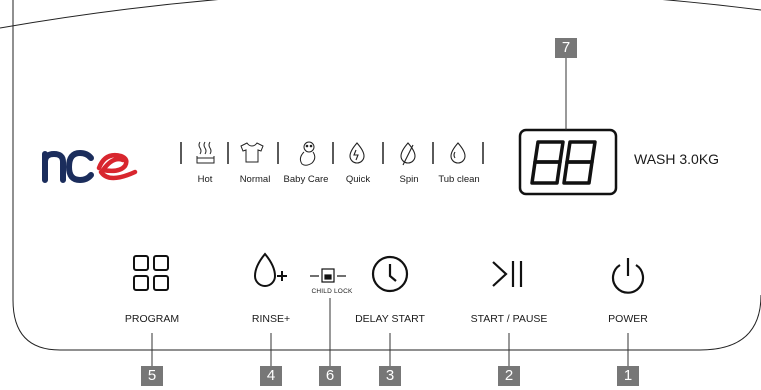 This screenshot has height=390, width=761. What do you see at coordinates (459, 179) in the screenshot?
I see `program-label-tub-clean: Tub clean` at bounding box center [459, 179].